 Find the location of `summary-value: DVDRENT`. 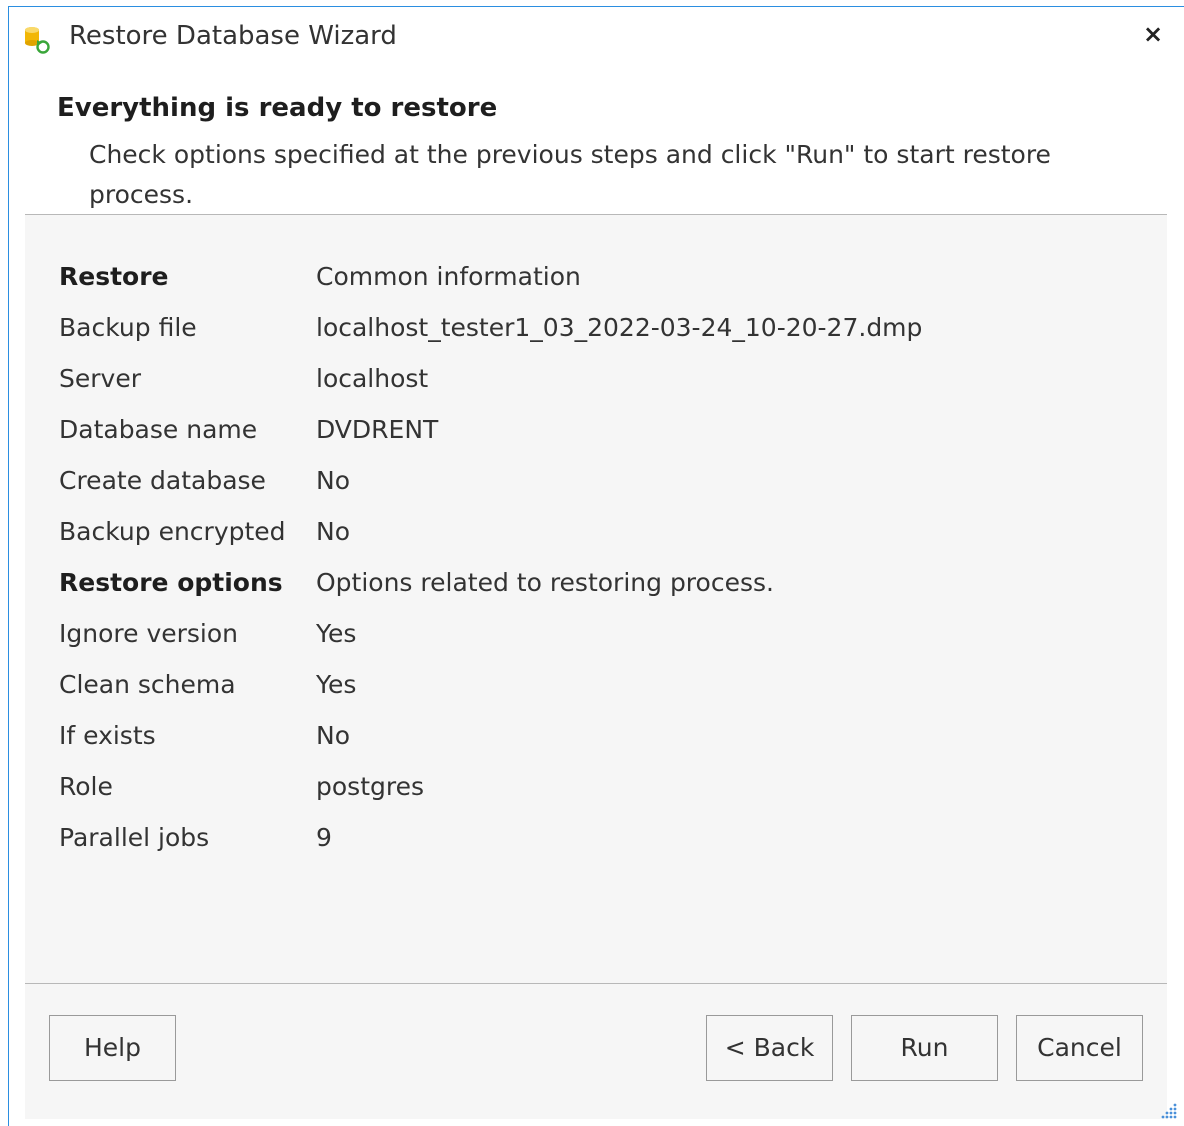

summary-value: DVDRENT is located at coordinates (377, 429).